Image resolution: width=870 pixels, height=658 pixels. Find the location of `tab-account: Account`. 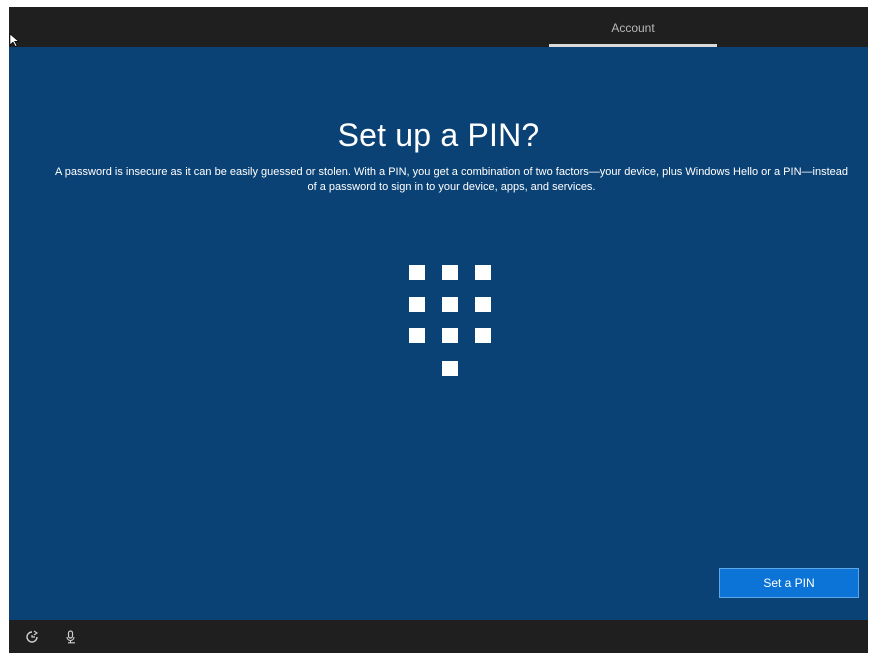

tab-account: Account is located at coordinates (633, 27).